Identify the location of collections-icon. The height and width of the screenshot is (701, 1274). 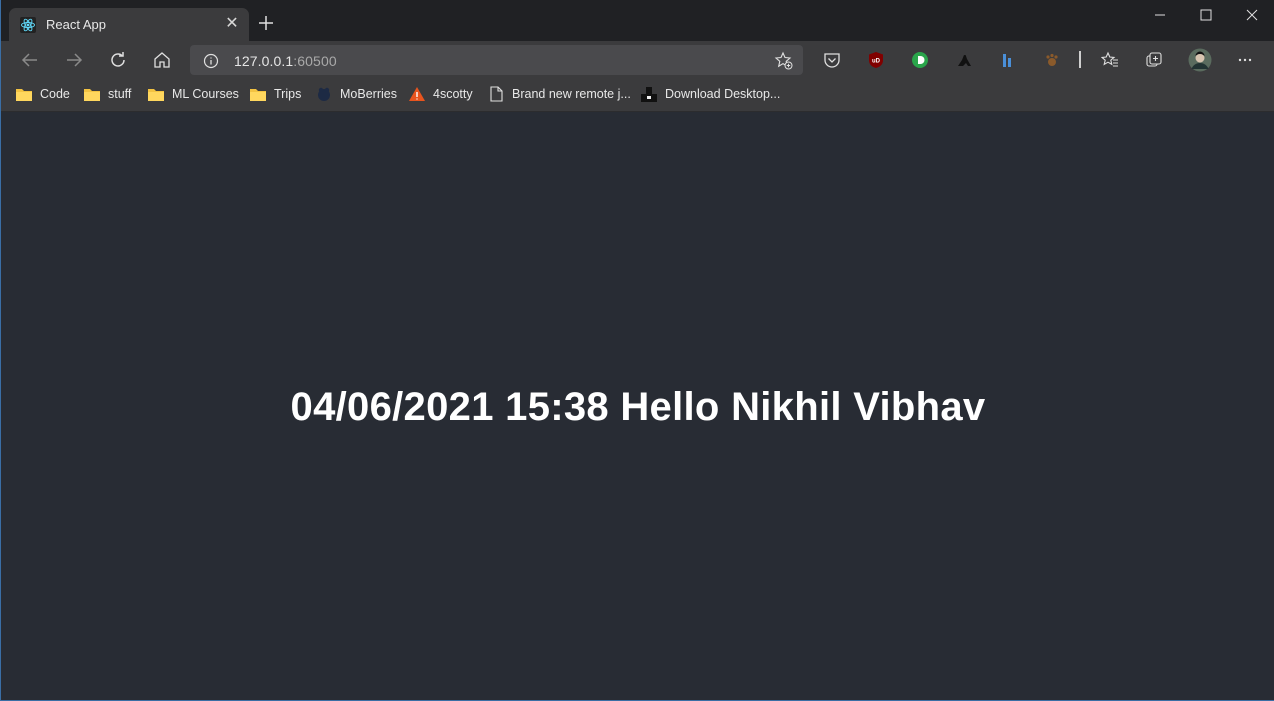
(1154, 60).